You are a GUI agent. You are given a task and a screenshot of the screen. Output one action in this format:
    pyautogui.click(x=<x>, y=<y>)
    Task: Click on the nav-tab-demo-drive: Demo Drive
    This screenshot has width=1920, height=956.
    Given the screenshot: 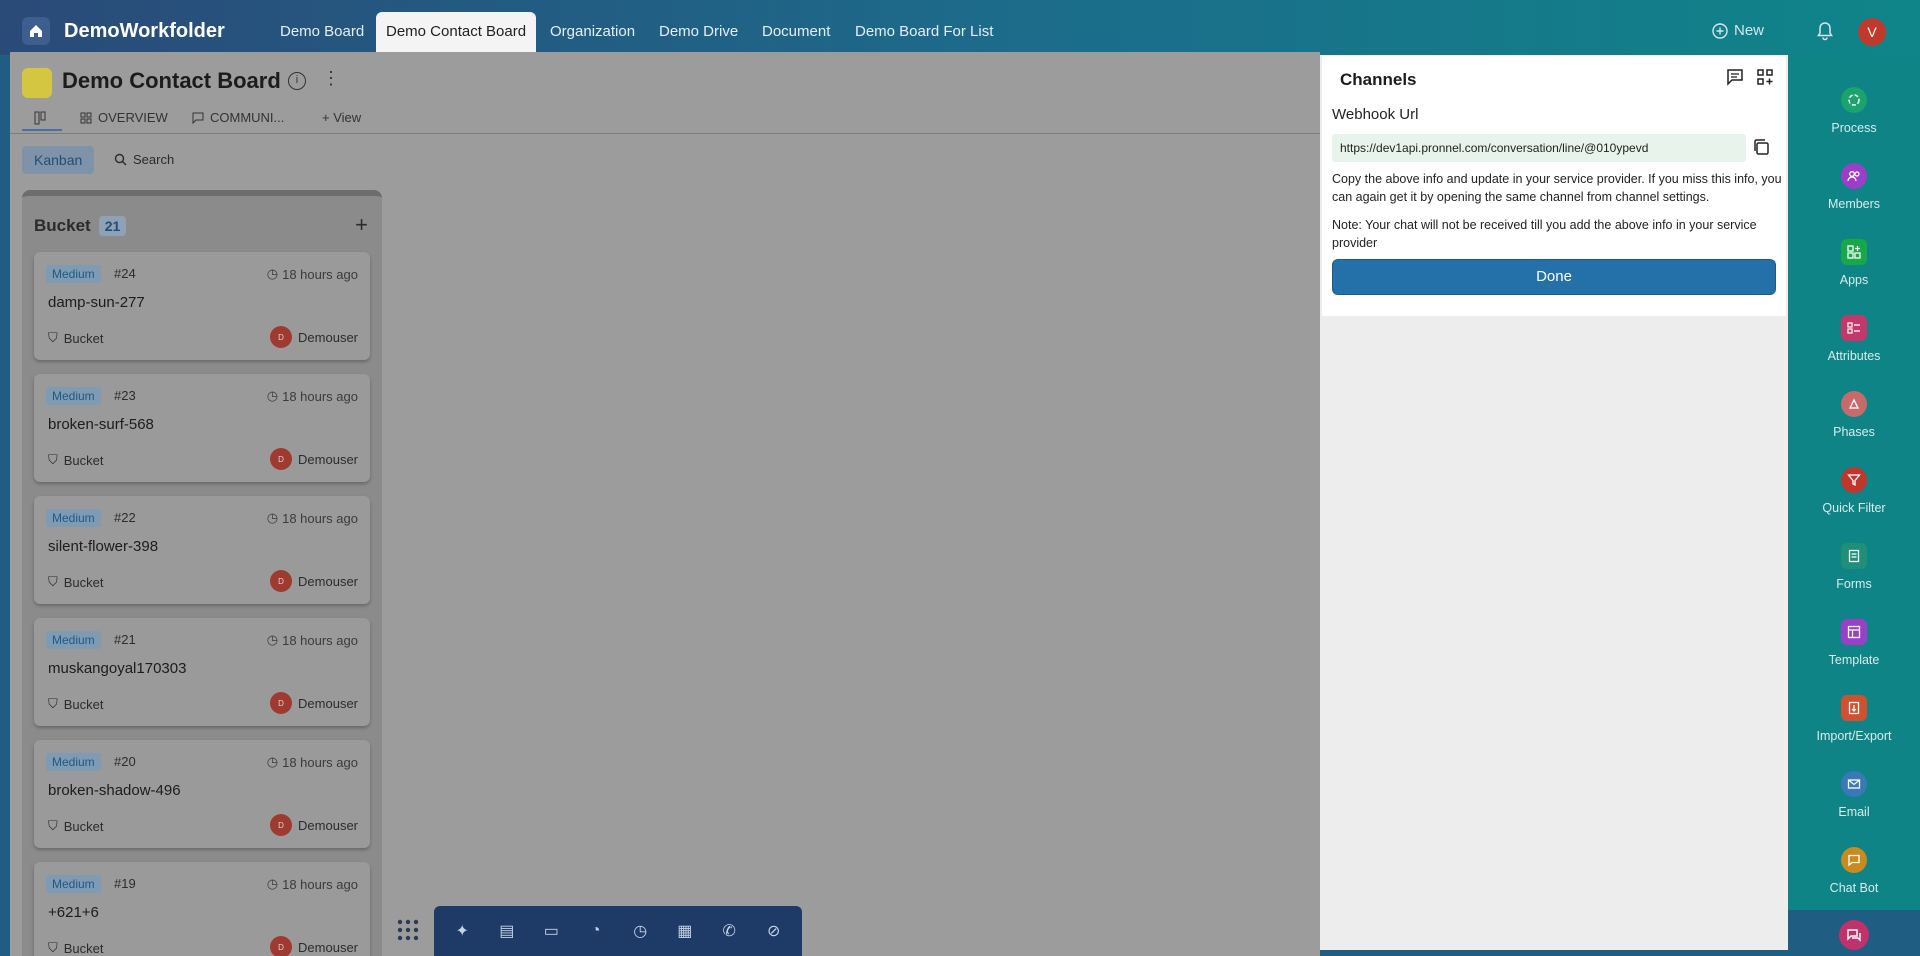 What is the action you would take?
    pyautogui.click(x=698, y=32)
    